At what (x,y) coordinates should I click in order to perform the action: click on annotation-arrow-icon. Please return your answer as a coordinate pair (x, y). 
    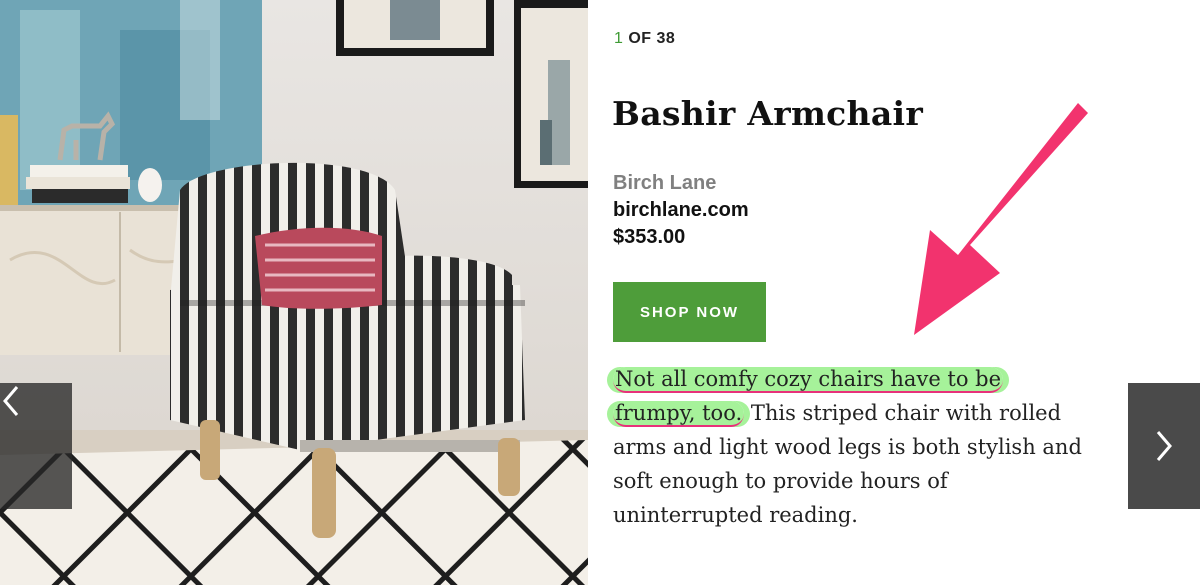
    Looking at the image, I should click on (1001, 219).